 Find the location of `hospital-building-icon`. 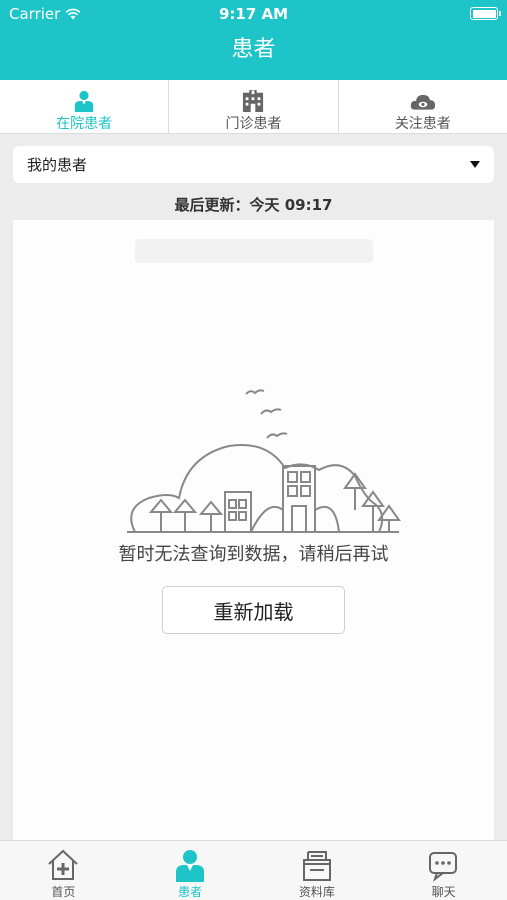

hospital-building-icon is located at coordinates (253, 101).